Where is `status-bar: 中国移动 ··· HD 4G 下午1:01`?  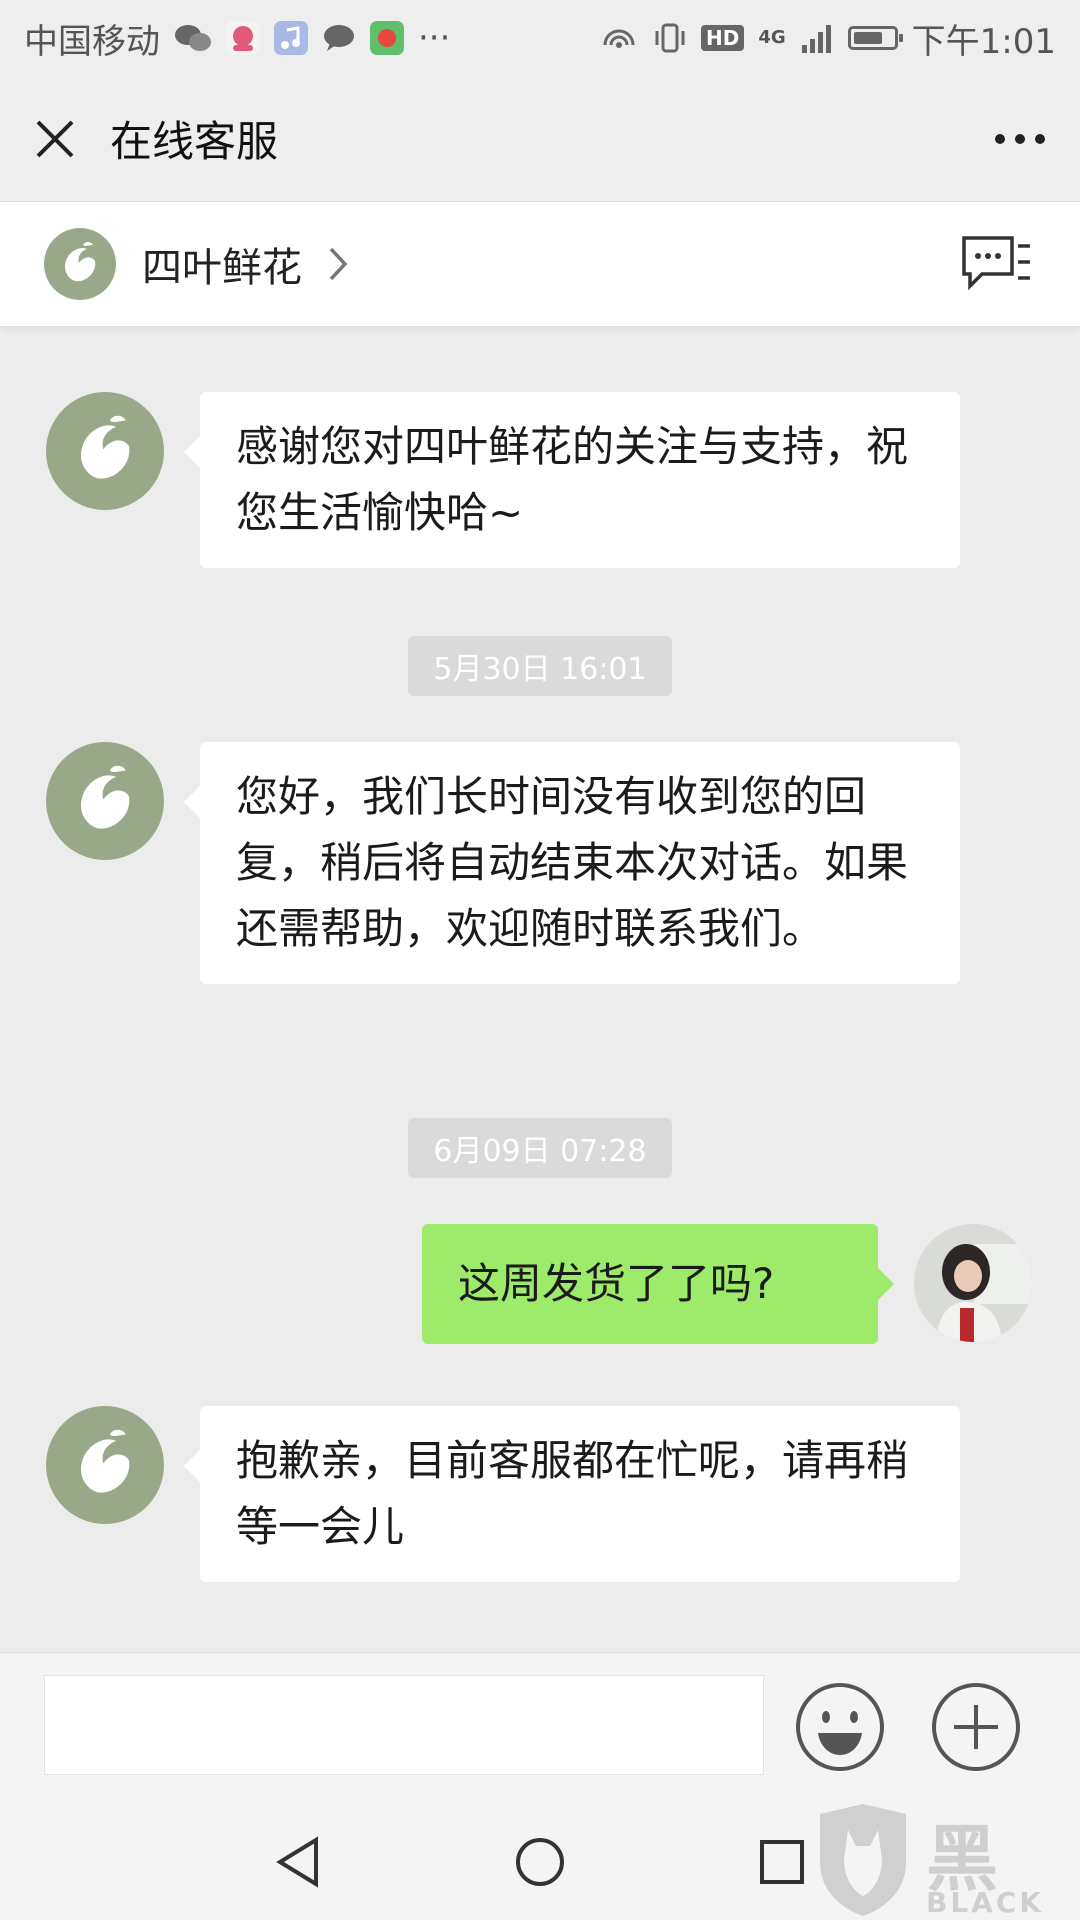
status-bar: 中国移动 ··· HD 4G 下午1:01 is located at coordinates (540, 38).